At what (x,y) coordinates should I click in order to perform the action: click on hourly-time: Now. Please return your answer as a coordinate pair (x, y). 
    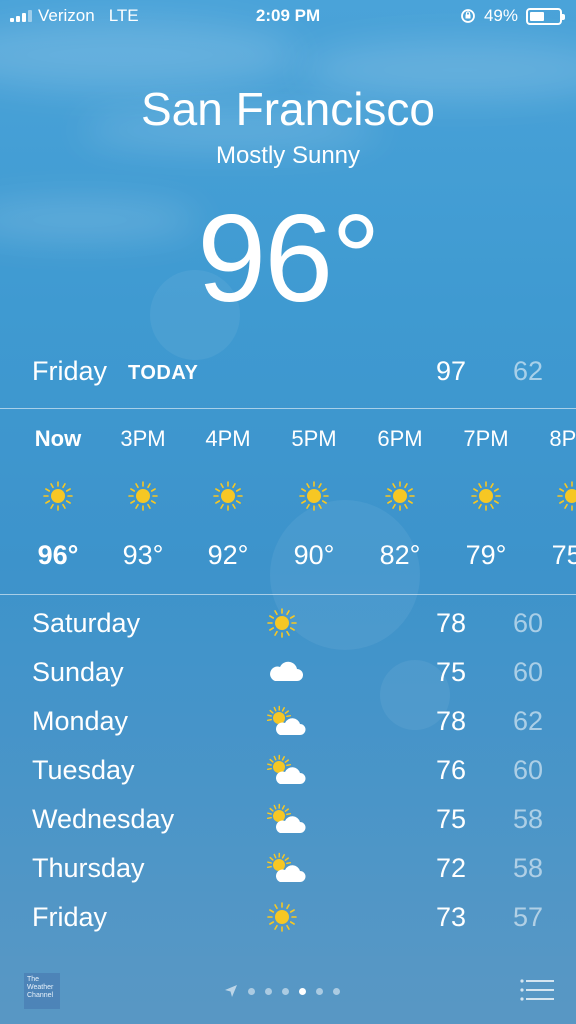
    Looking at the image, I should click on (58, 438).